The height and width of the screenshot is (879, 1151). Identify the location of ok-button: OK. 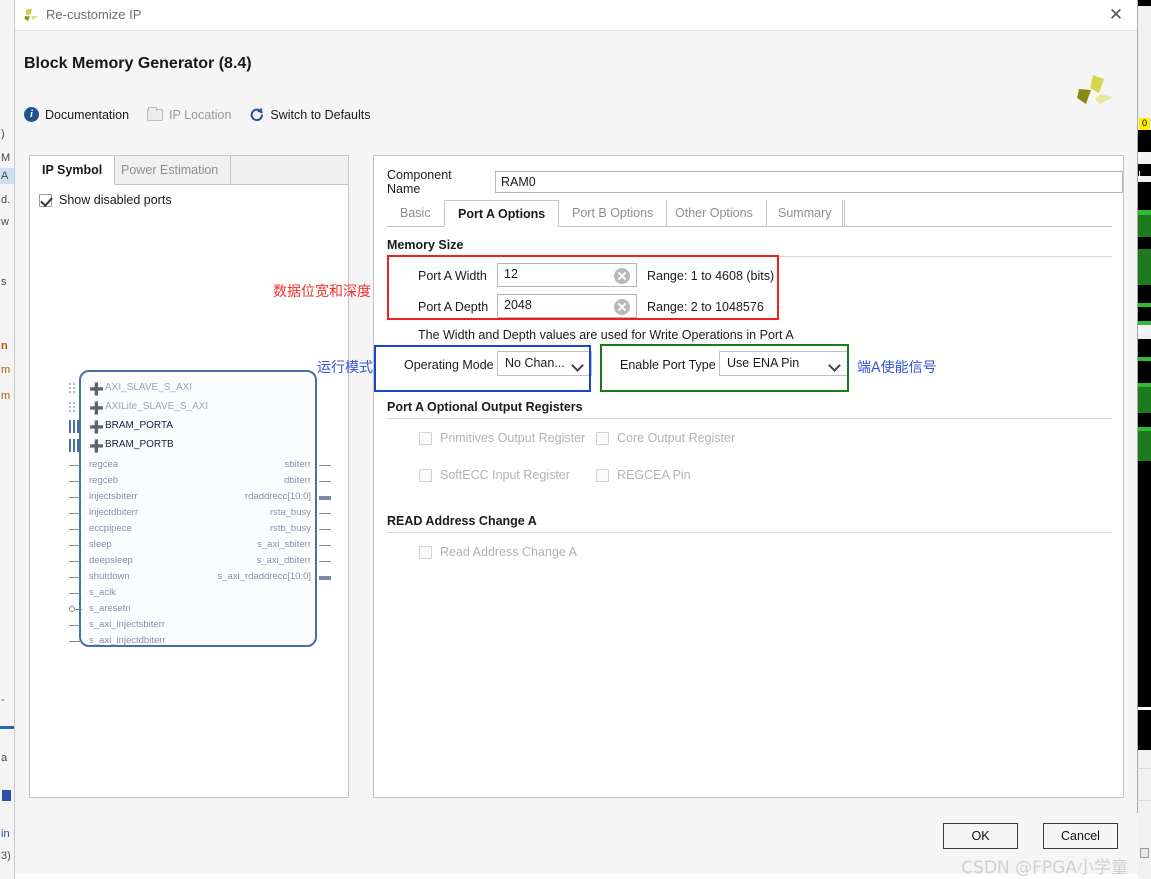
(980, 836).